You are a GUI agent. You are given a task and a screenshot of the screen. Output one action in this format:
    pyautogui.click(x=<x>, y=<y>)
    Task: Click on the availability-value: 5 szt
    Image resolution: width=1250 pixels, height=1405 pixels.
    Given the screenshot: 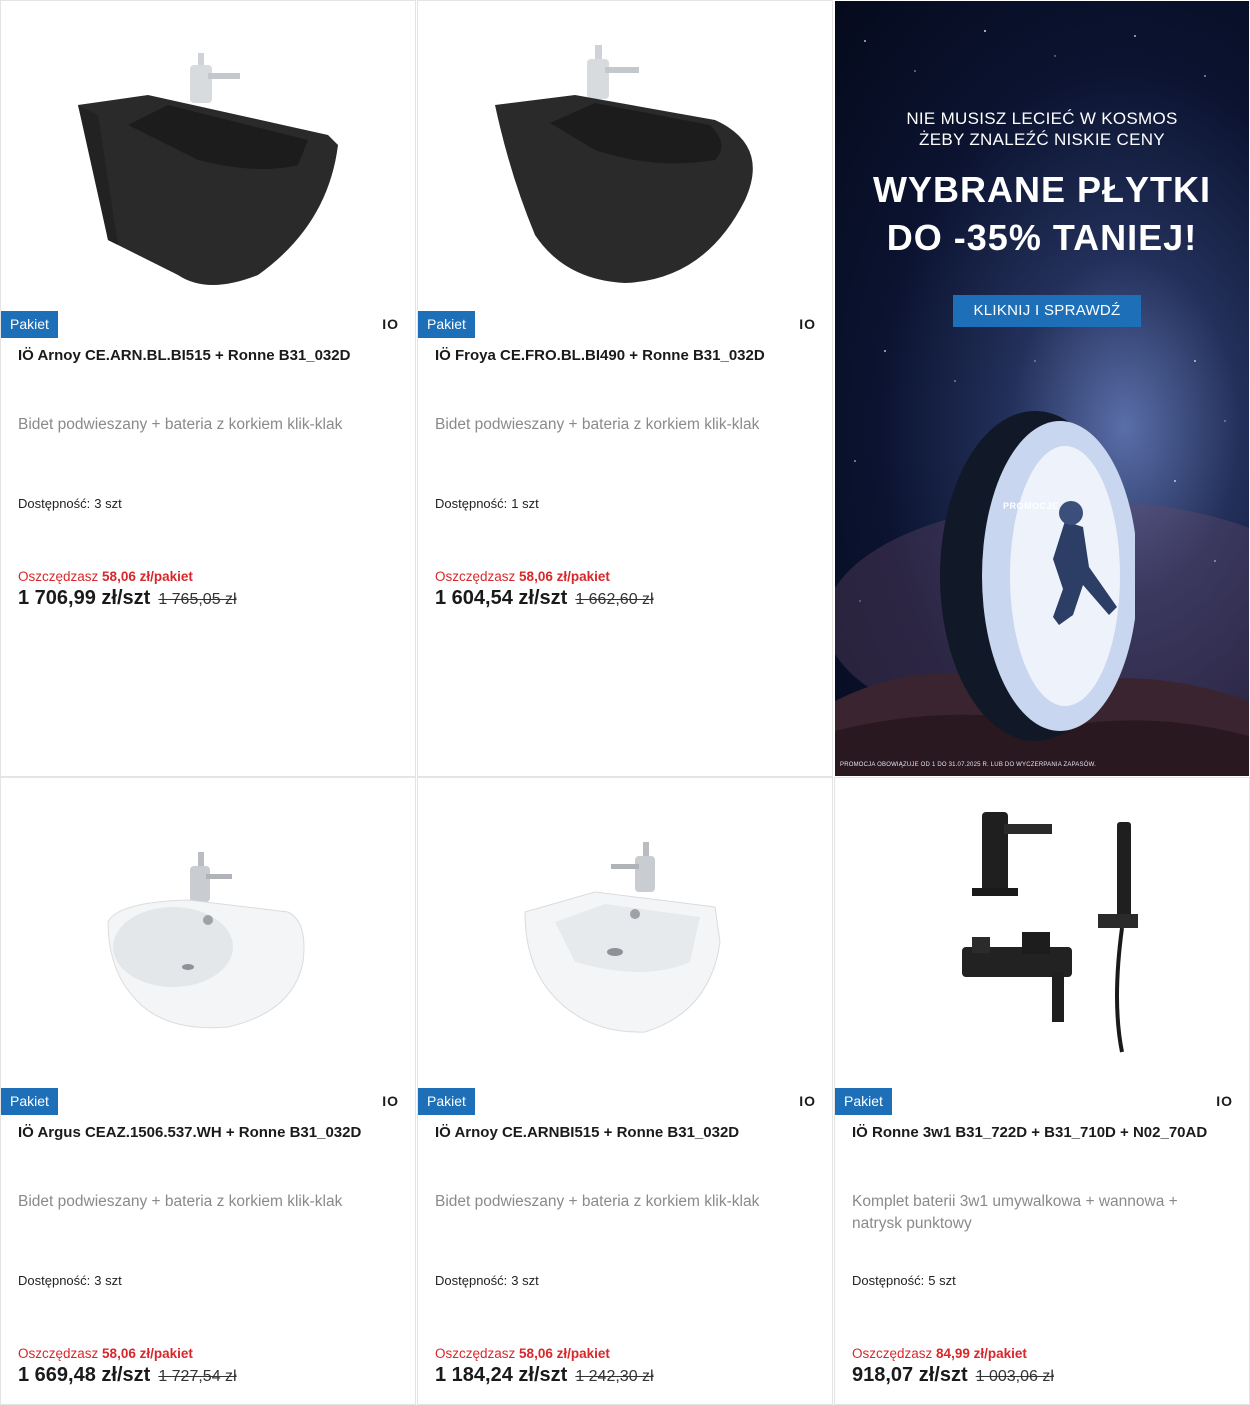 What is the action you would take?
    pyautogui.click(x=942, y=1280)
    